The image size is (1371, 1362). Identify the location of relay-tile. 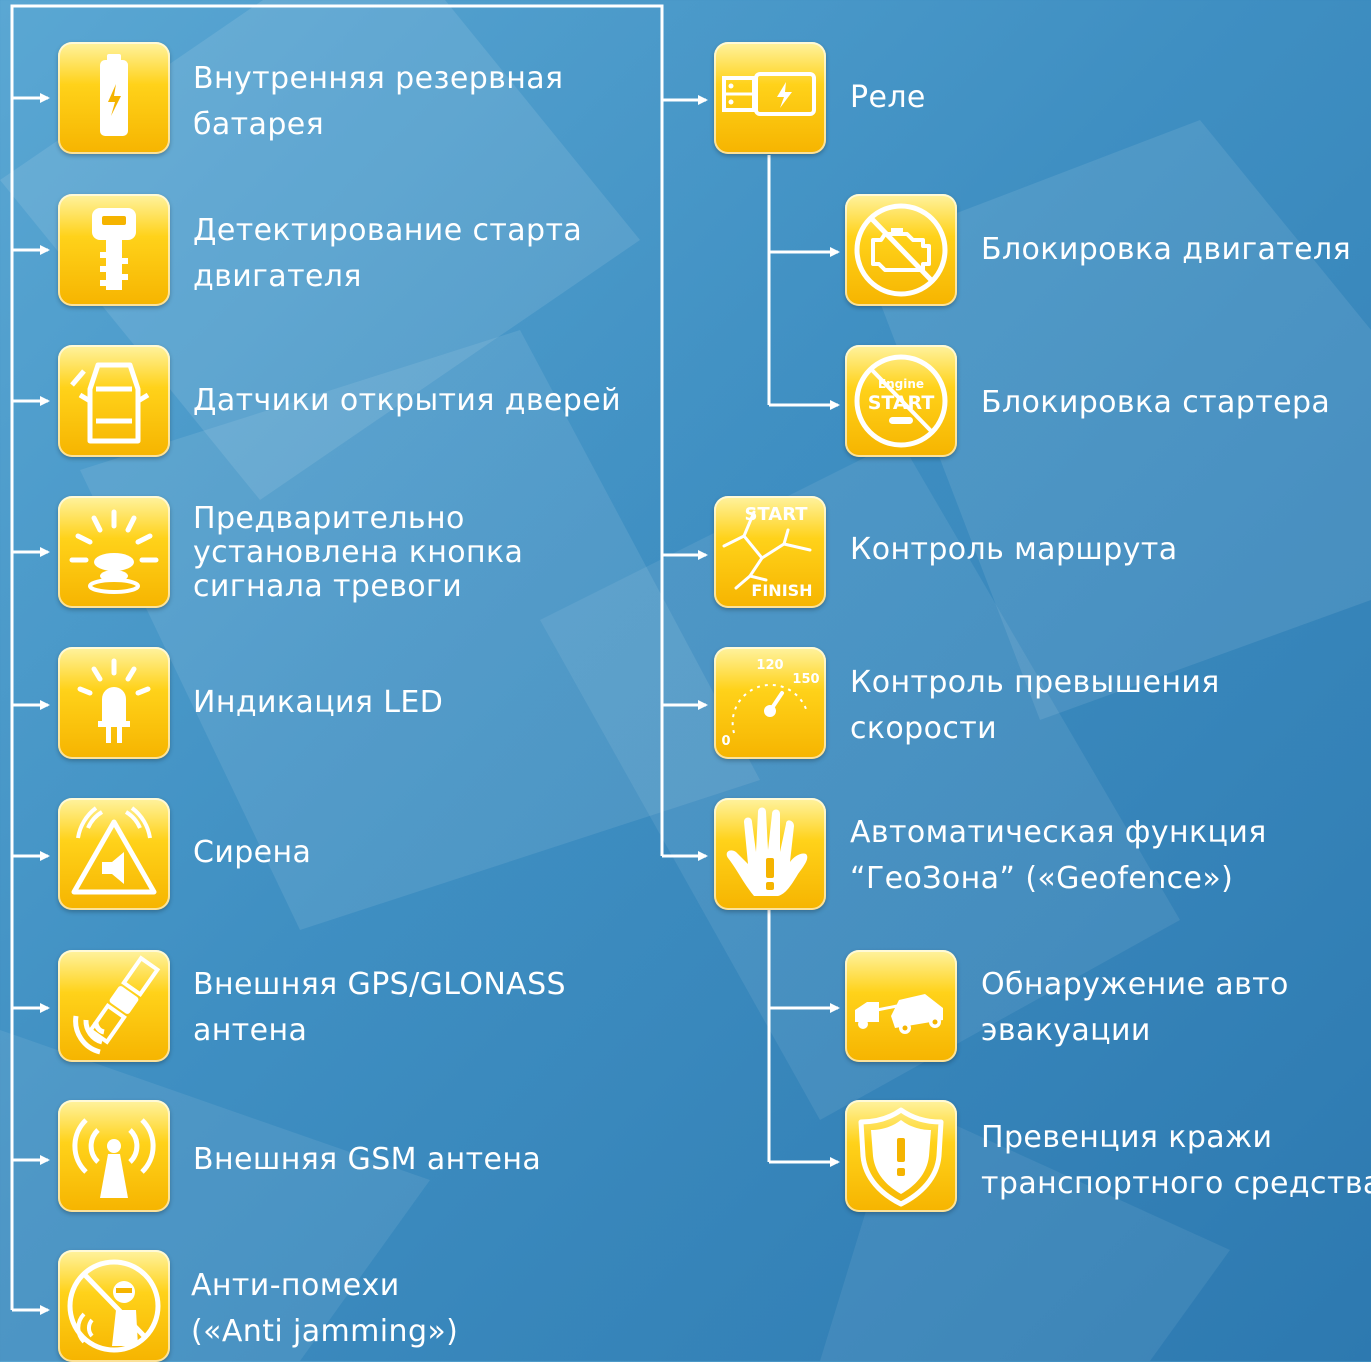
(770, 98).